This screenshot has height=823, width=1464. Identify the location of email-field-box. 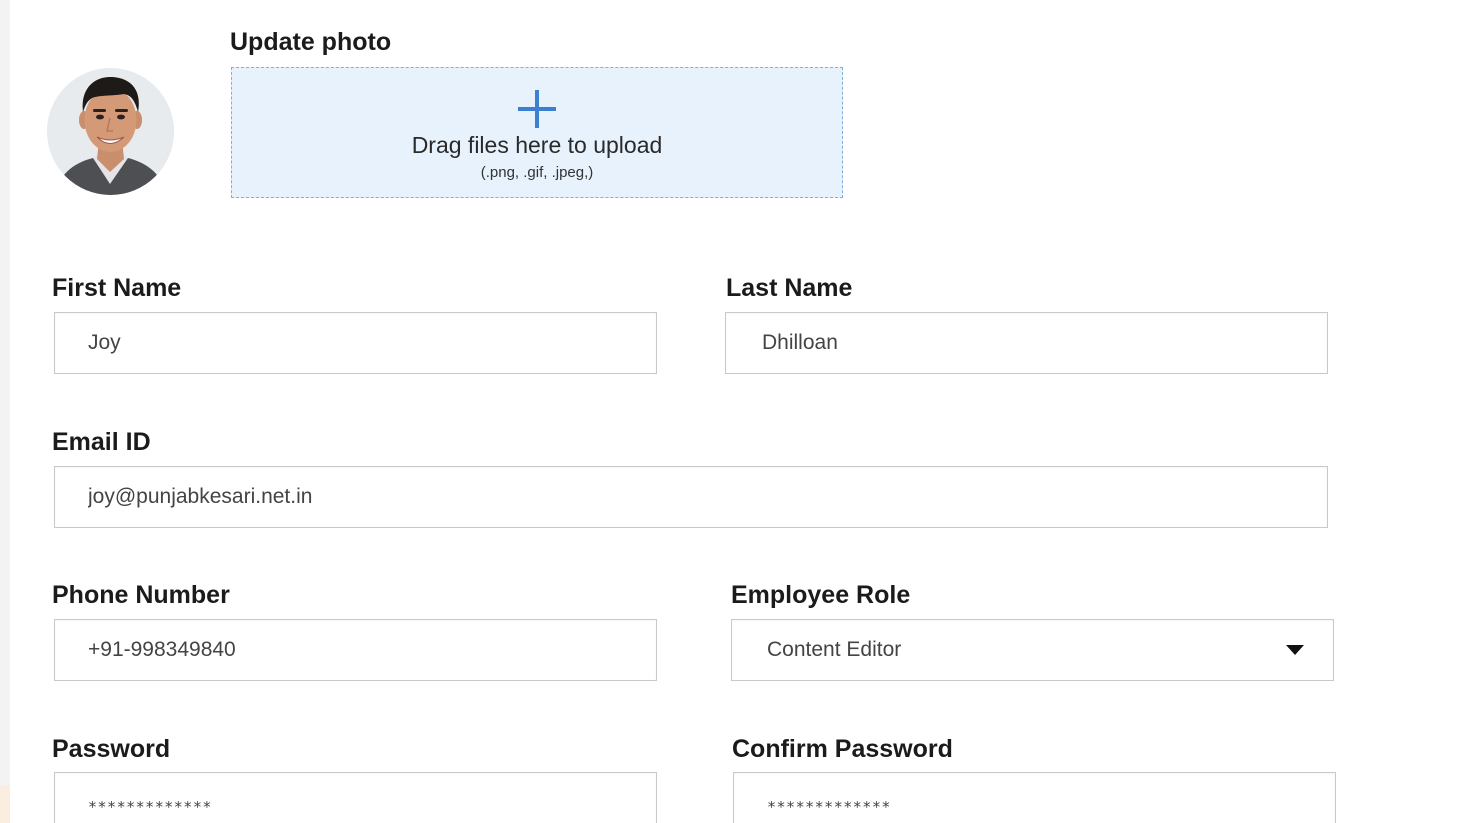
(691, 497).